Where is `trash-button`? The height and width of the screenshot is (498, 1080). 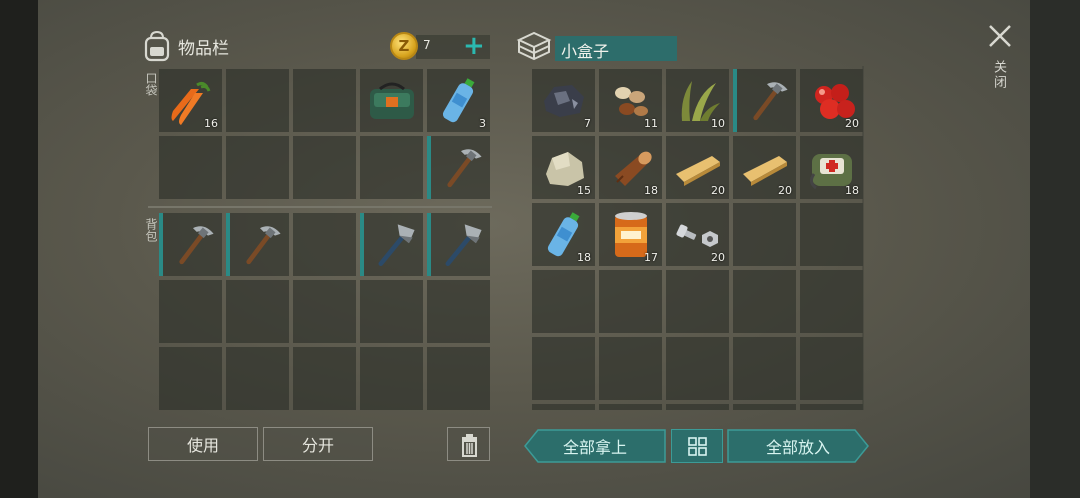 trash-button is located at coordinates (468, 444).